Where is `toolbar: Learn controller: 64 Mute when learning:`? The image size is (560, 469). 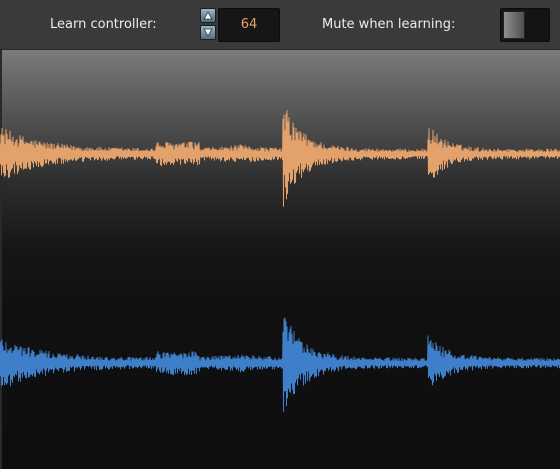
toolbar: Learn controller: 64 Mute when learning: is located at coordinates (280, 25).